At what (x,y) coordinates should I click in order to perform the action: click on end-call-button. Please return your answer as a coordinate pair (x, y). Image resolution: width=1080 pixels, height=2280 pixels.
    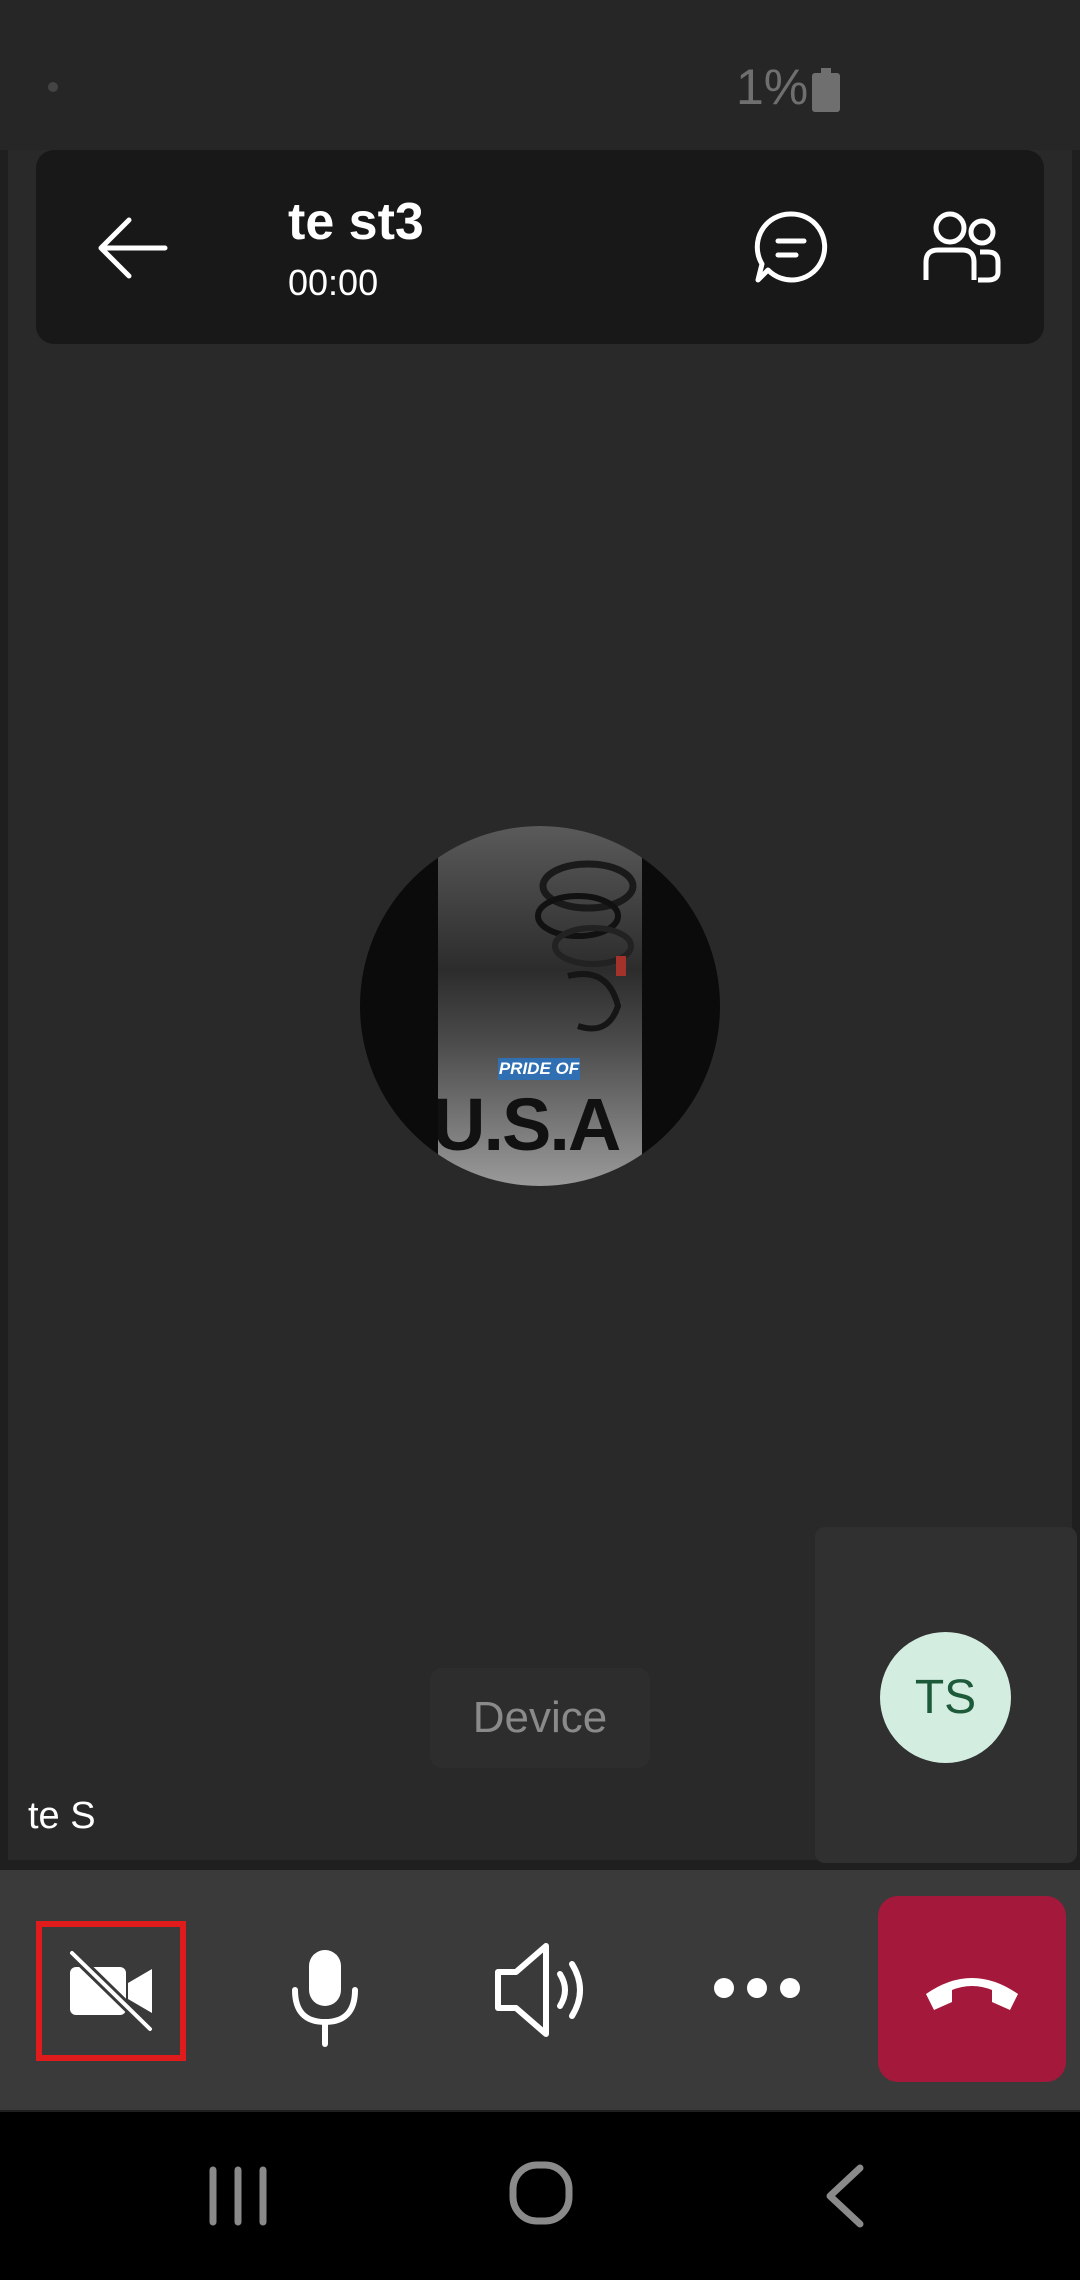
    Looking at the image, I should click on (972, 1989).